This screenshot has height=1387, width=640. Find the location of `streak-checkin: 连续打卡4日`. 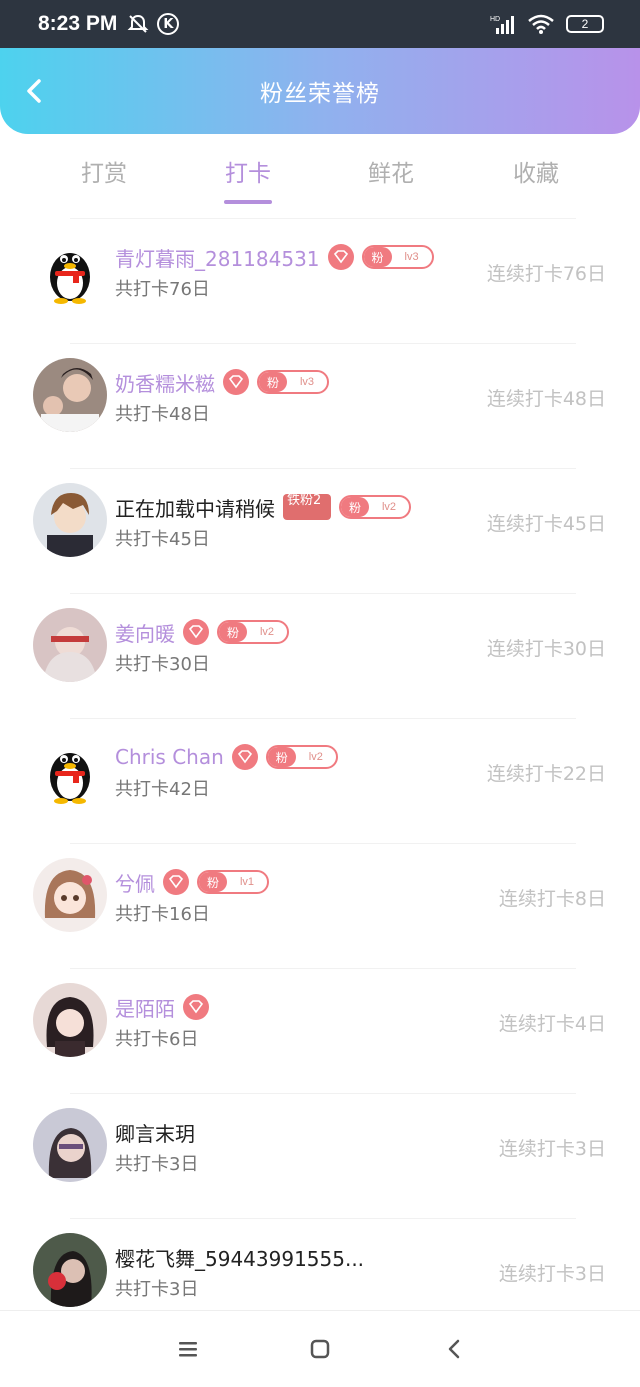

streak-checkin: 连续打卡4日 is located at coordinates (552, 1024).